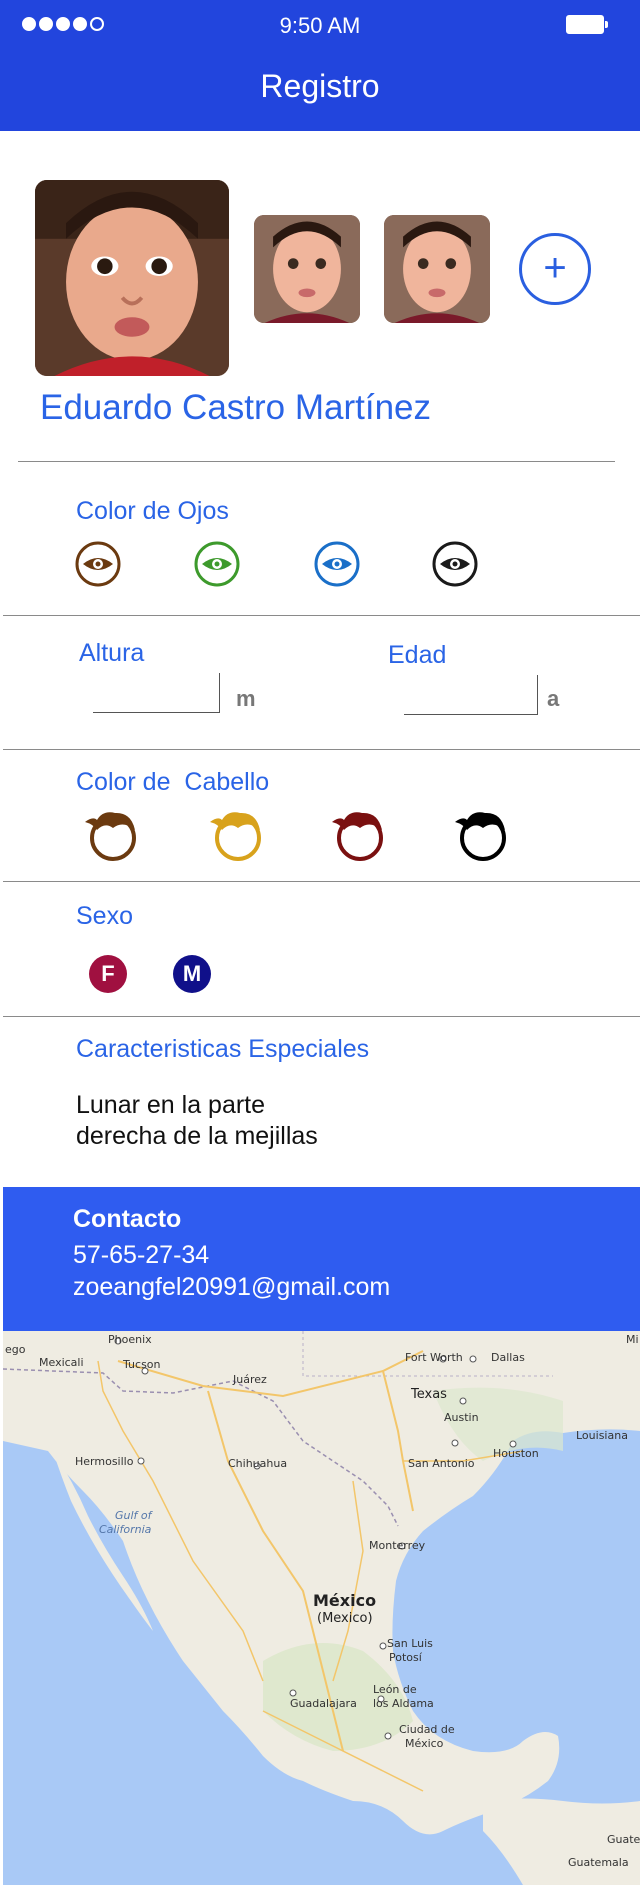 The image size is (640, 1885). I want to click on map-label: Houston, so click(516, 1453).